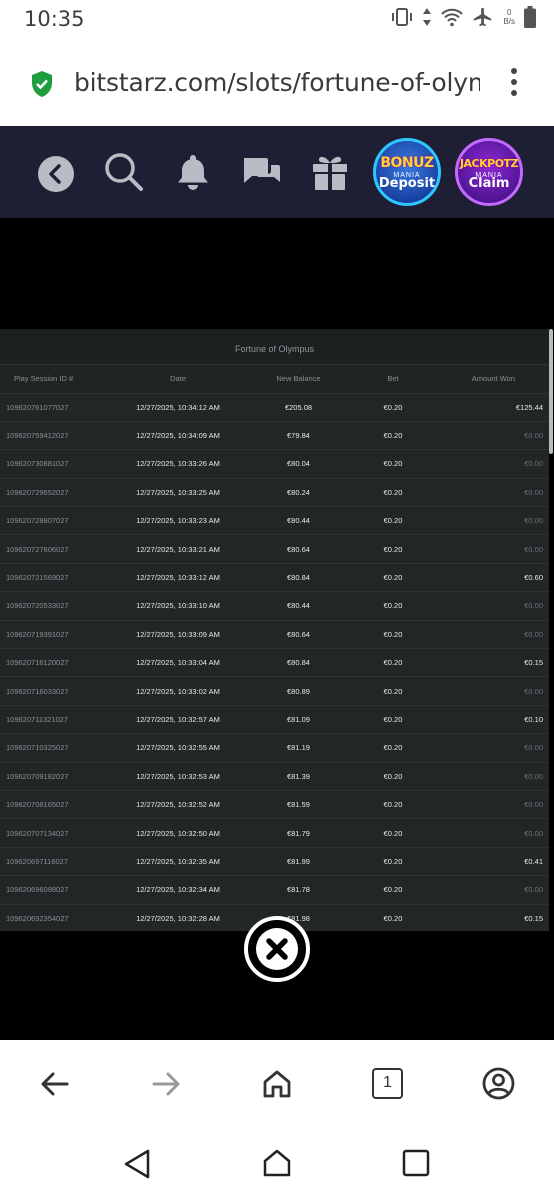 This screenshot has height=1200, width=554. Describe the element at coordinates (493, 379) in the screenshot. I see `column-header-amount-won: Amount Won` at that location.